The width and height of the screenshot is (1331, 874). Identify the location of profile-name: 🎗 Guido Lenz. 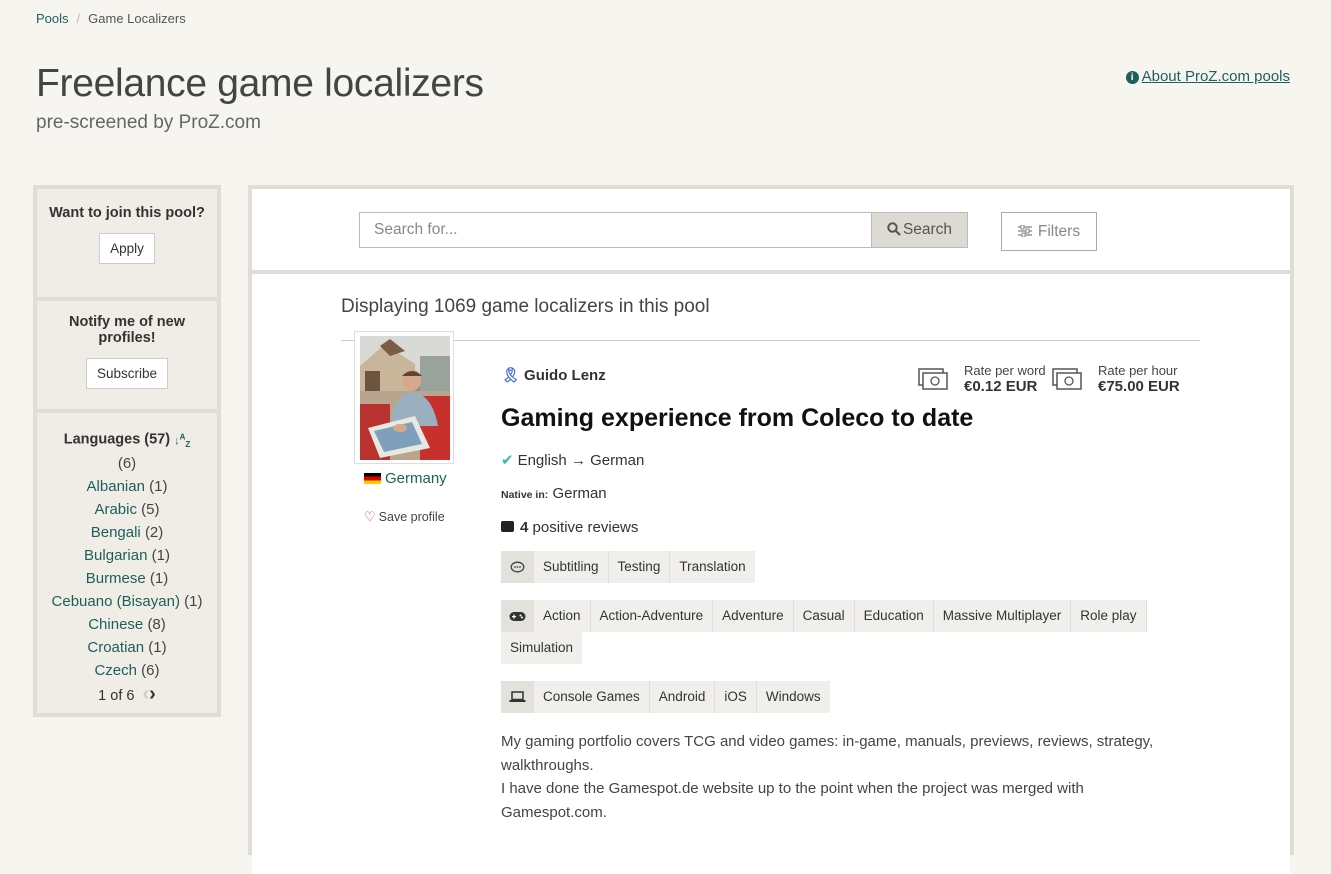
(553, 375).